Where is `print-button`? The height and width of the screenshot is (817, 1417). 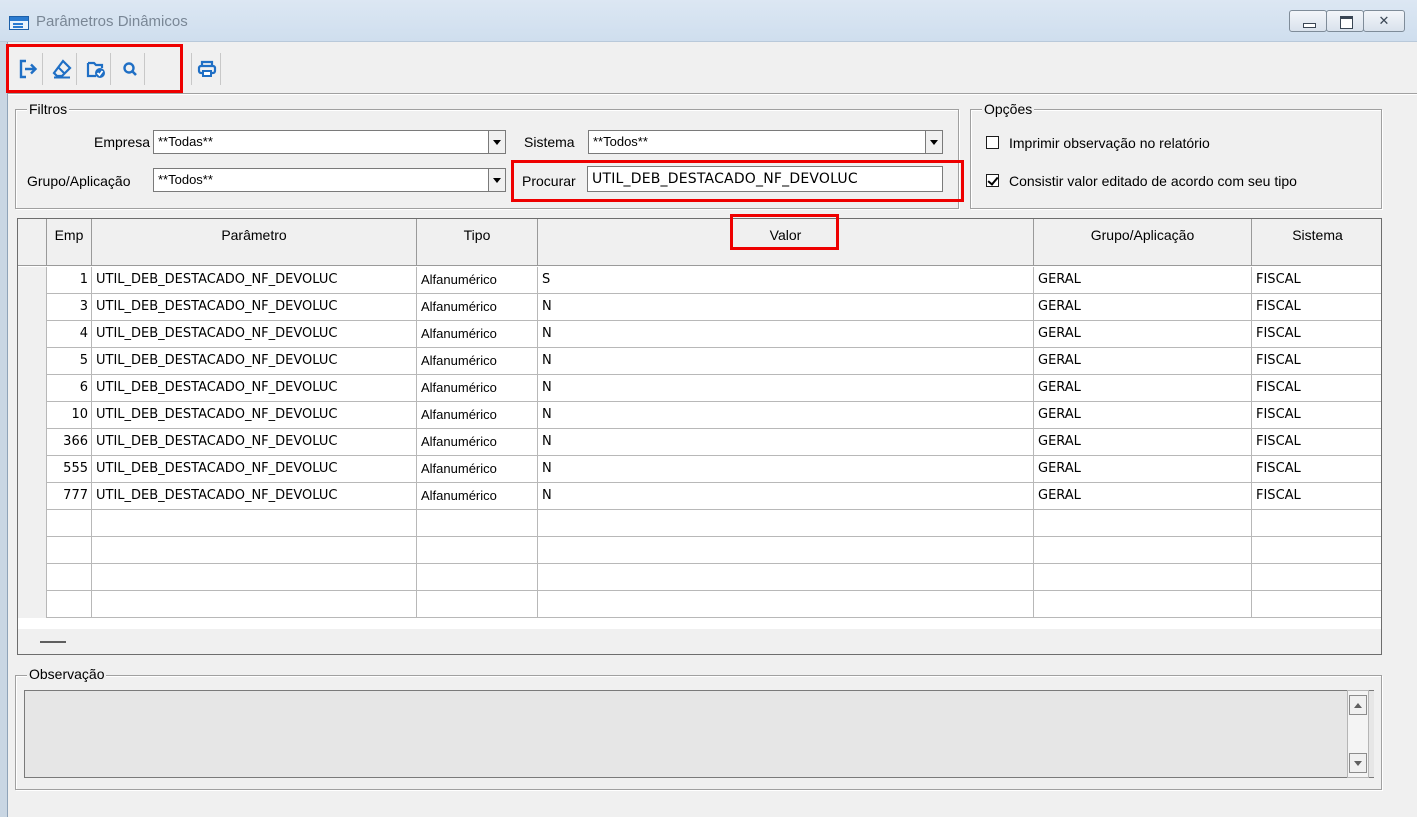
print-button is located at coordinates (206, 69).